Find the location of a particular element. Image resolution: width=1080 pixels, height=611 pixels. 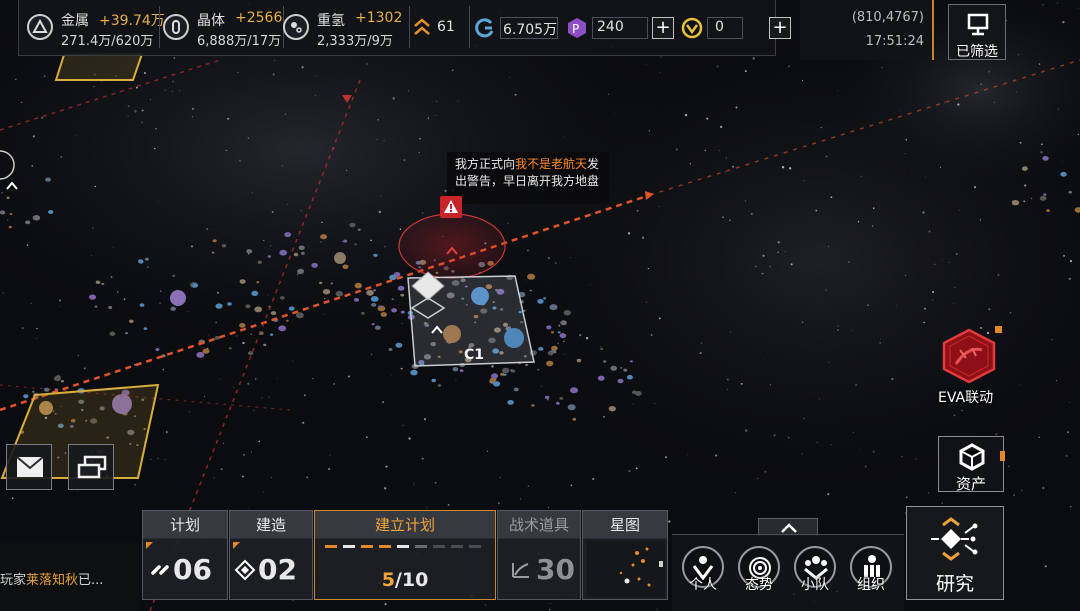

link-icon is located at coordinates (160, 570).